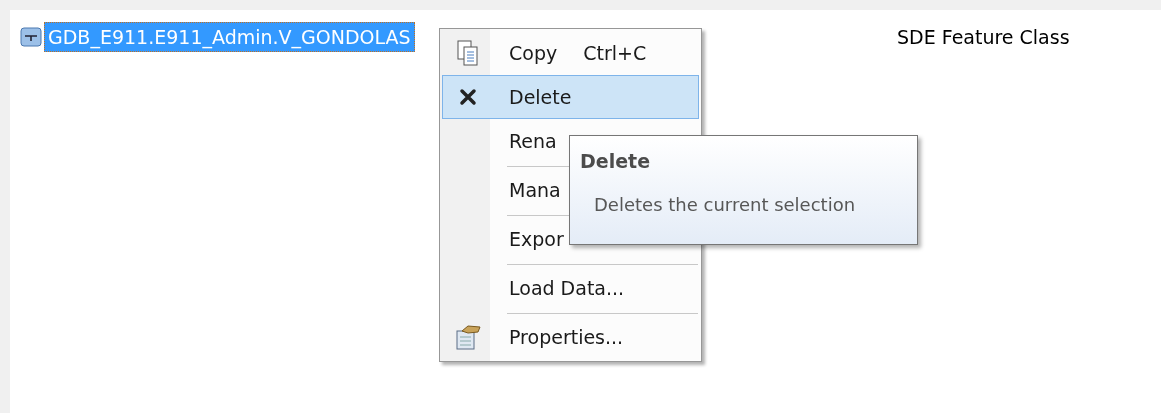 The height and width of the screenshot is (413, 1161). Describe the element at coordinates (983, 37) in the screenshot. I see `item-type: SDE Feature Class` at that location.